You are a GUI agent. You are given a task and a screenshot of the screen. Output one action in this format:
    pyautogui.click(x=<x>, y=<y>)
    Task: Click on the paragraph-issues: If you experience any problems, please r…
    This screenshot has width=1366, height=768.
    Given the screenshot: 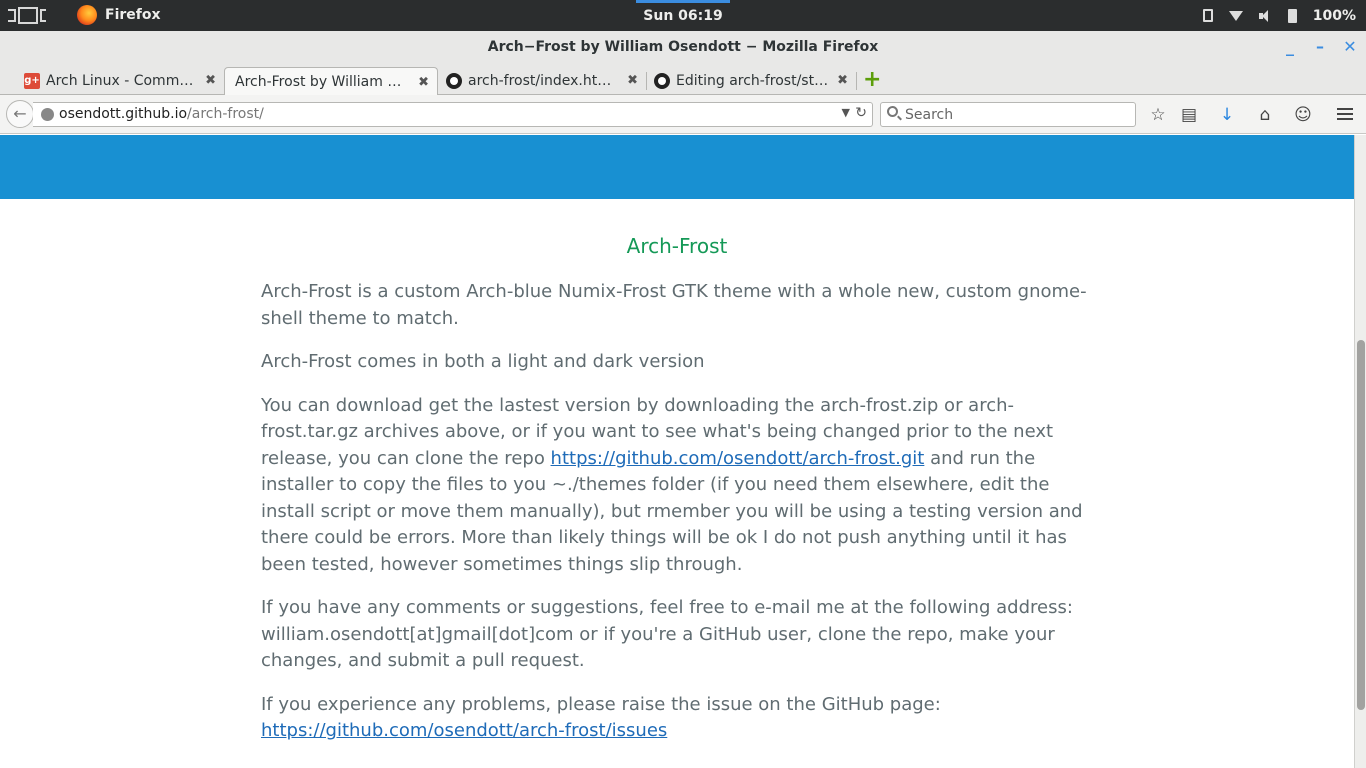 What is the action you would take?
    pyautogui.click(x=677, y=718)
    